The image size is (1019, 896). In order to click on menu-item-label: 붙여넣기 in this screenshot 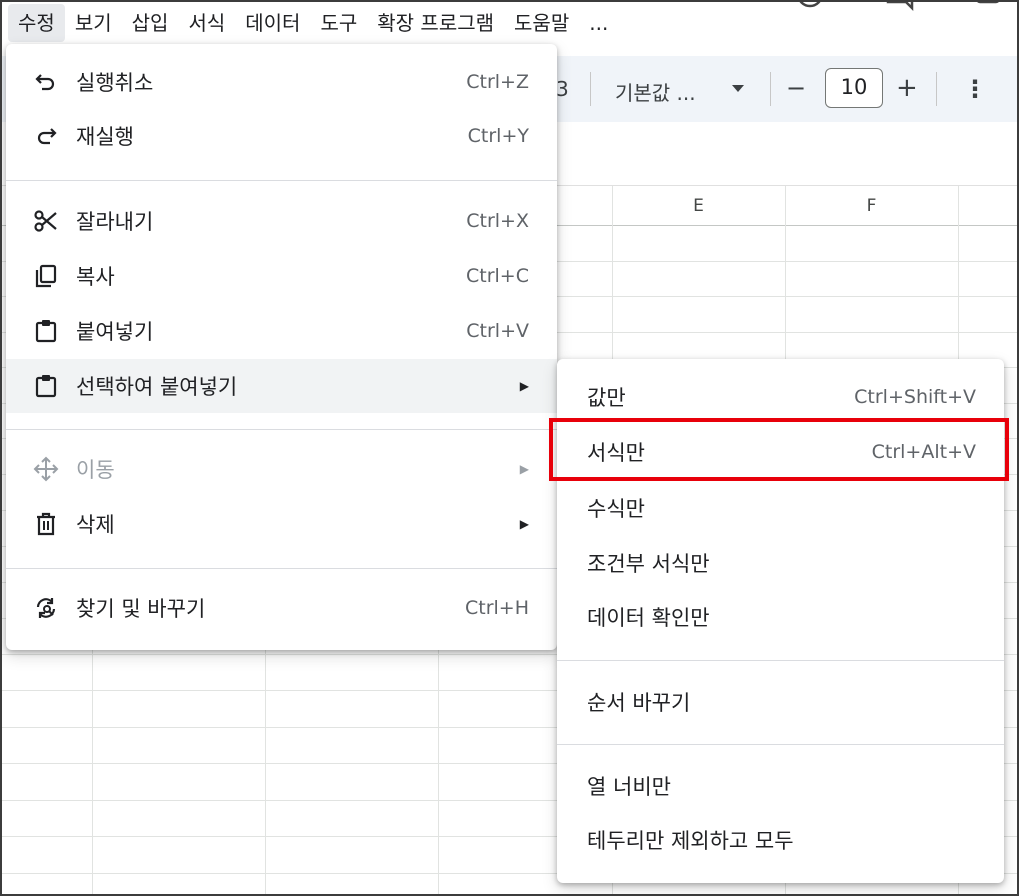, I will do `click(115, 332)`.